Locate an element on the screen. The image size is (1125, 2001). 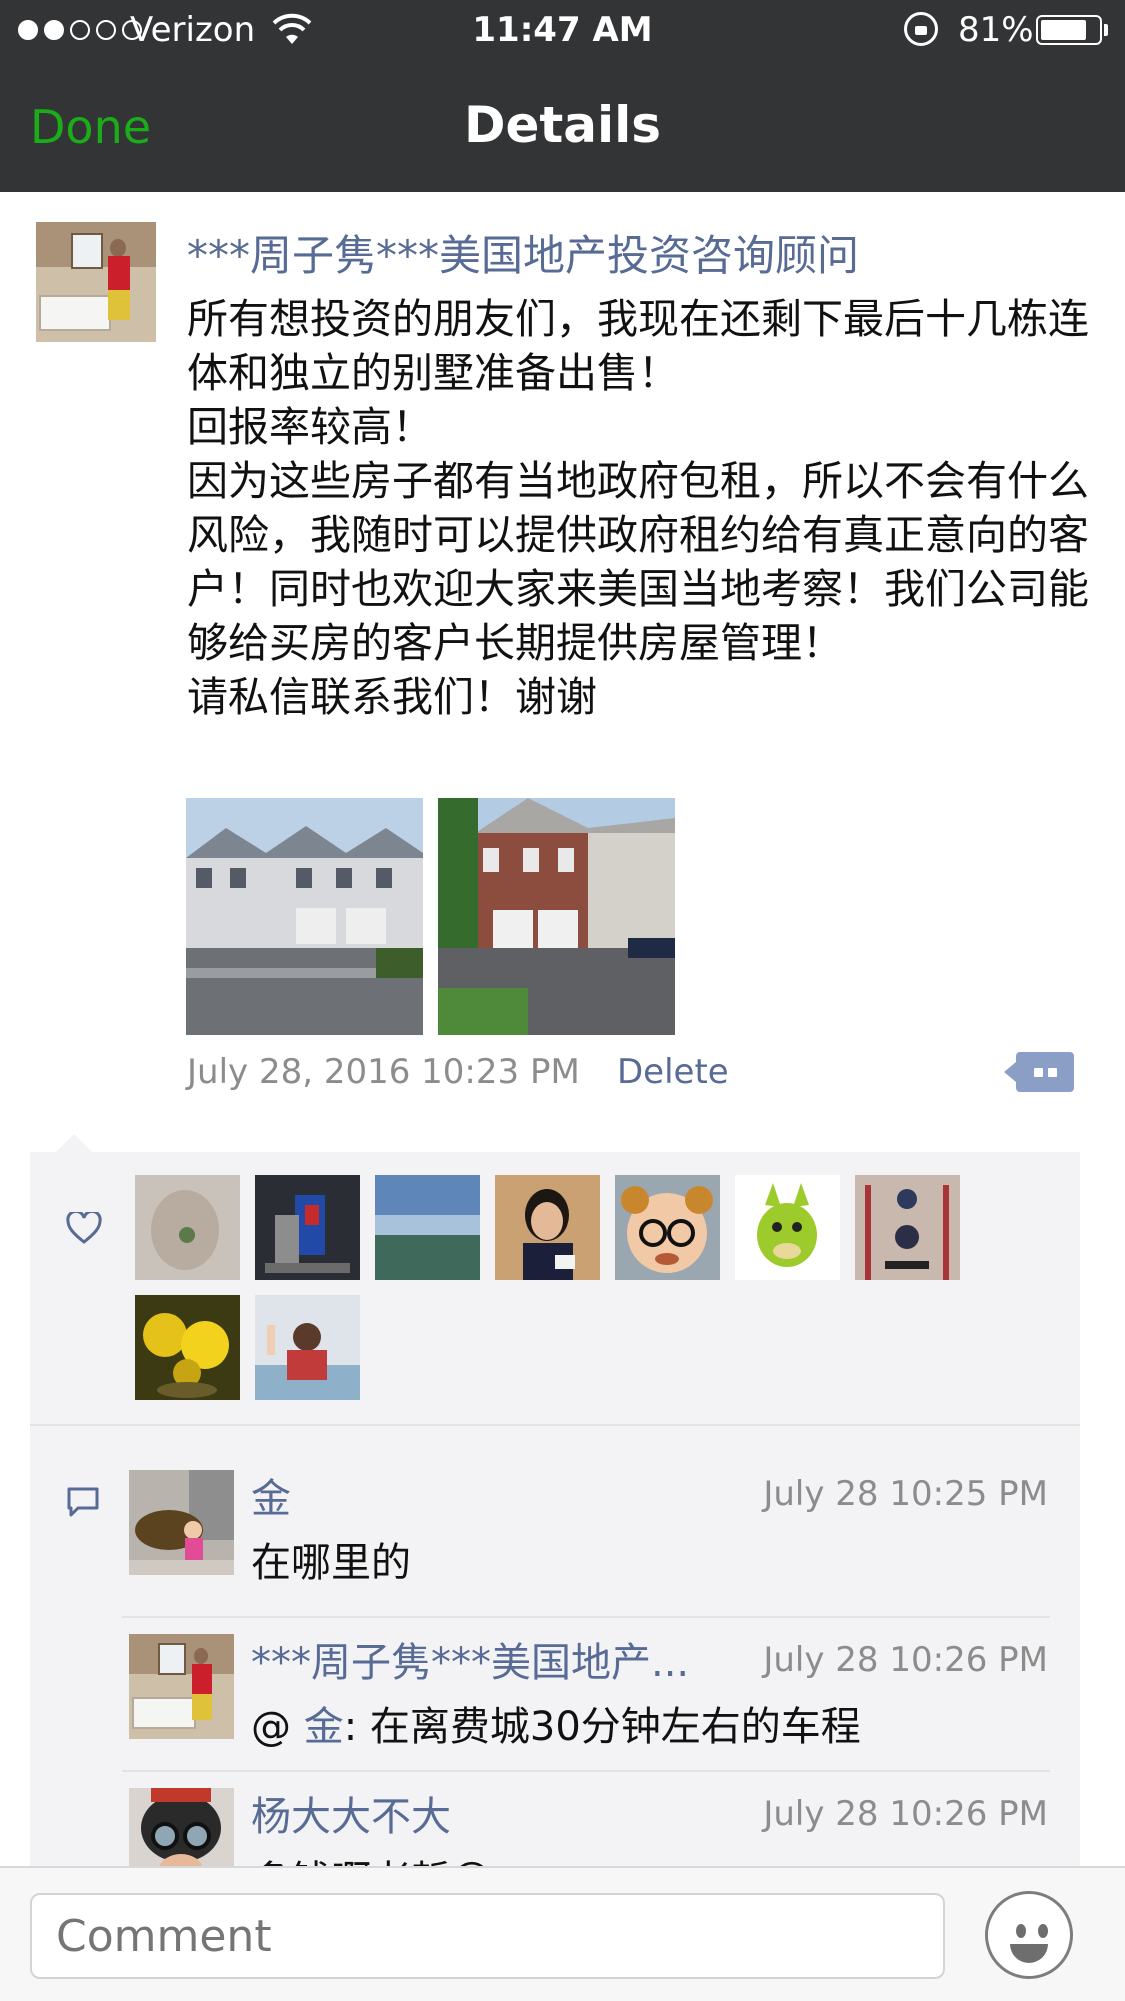
post-line: 请私信联系我们！谢谢 is located at coordinates (392, 697).